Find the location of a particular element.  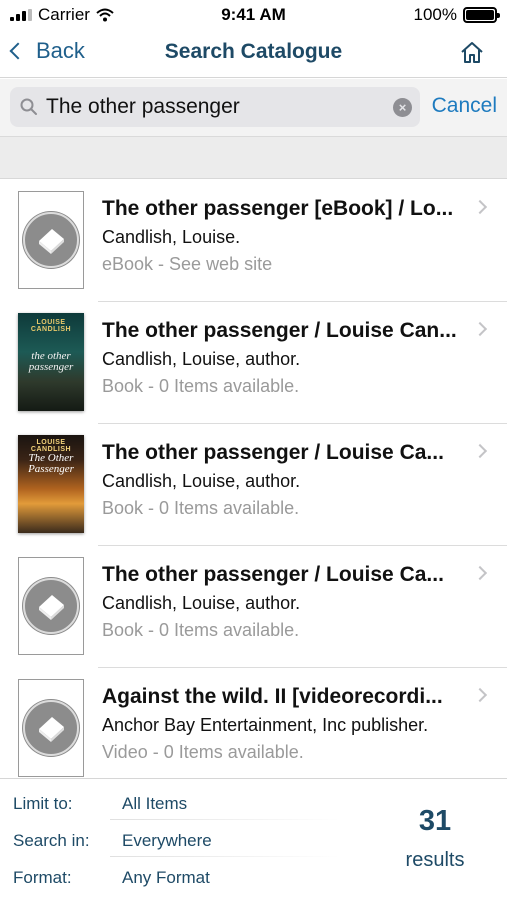

filter-label: Limit to: is located at coordinates (43, 803).